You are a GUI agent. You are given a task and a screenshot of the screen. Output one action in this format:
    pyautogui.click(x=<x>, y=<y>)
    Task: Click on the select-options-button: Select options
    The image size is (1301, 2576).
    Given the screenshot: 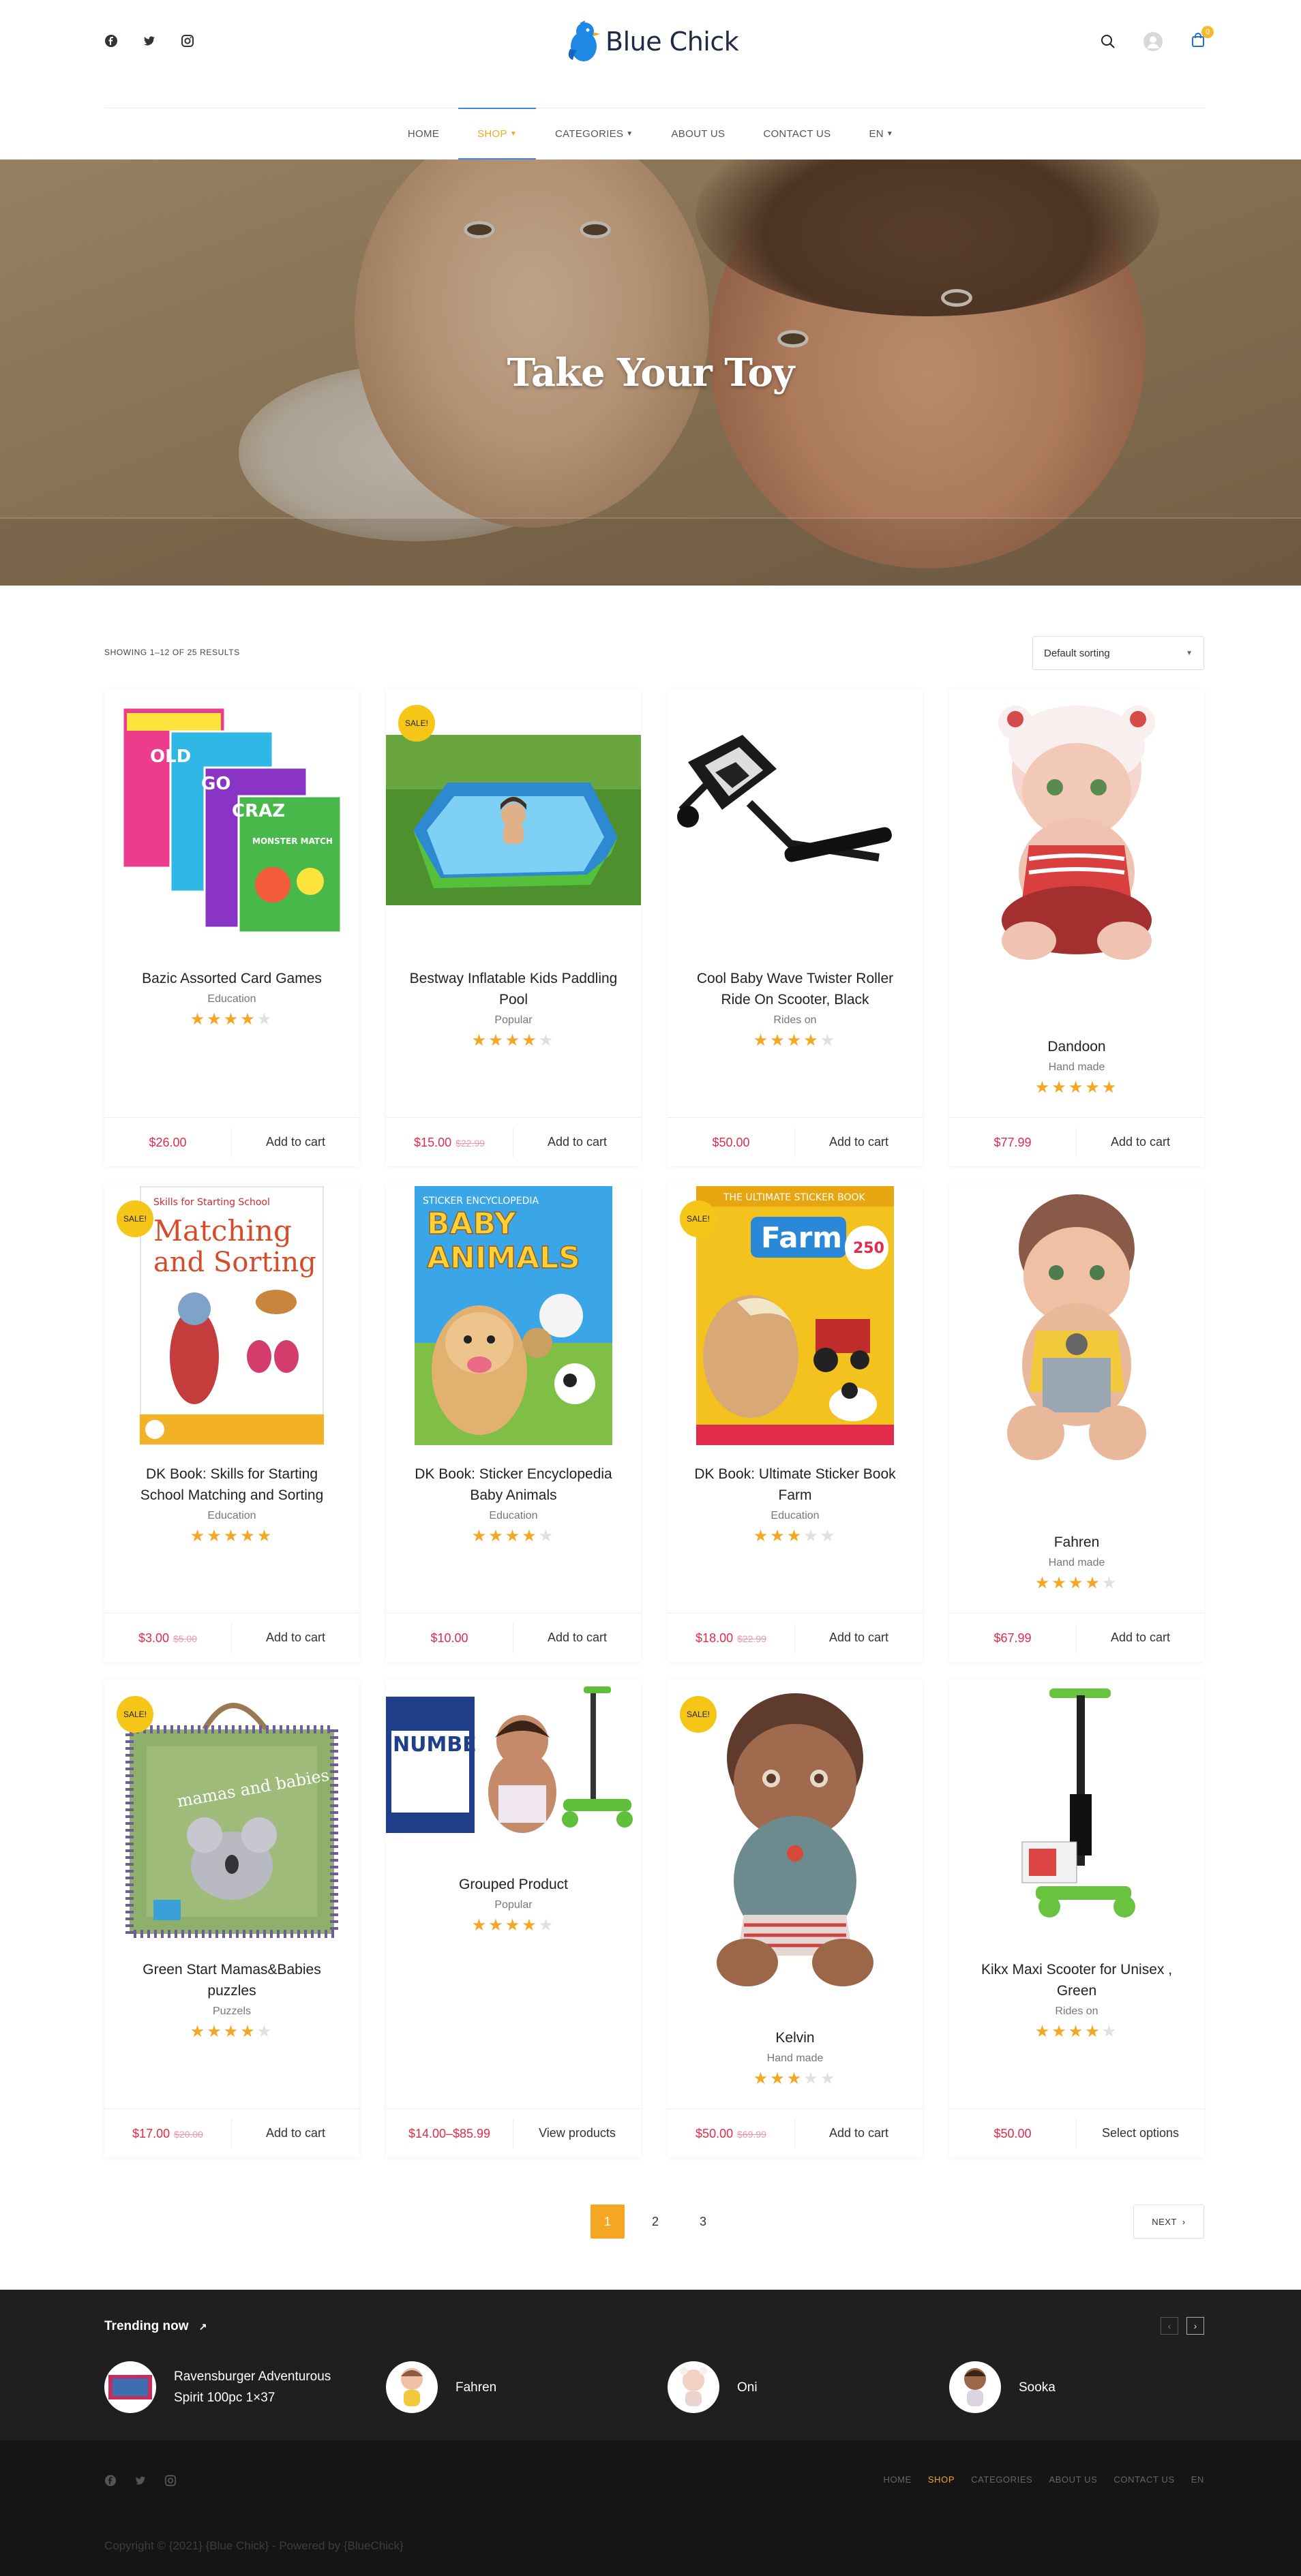 What is the action you would take?
    pyautogui.click(x=1140, y=2133)
    